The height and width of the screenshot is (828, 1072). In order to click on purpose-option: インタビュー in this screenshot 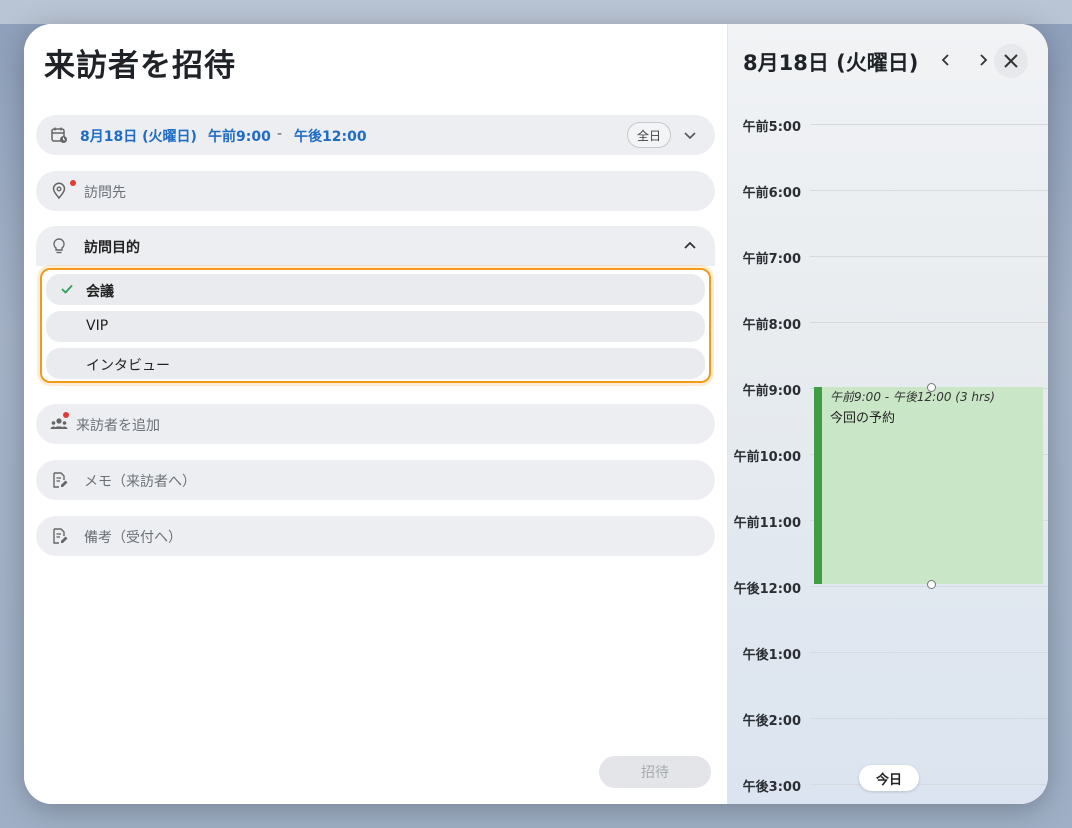, I will do `click(375, 363)`.